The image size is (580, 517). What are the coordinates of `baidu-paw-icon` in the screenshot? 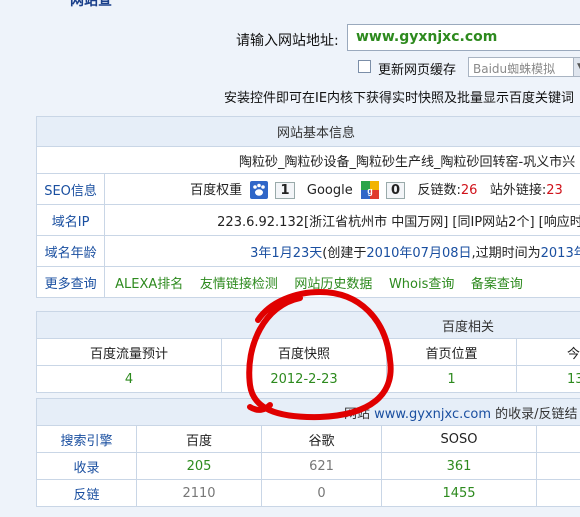 It's located at (259, 190).